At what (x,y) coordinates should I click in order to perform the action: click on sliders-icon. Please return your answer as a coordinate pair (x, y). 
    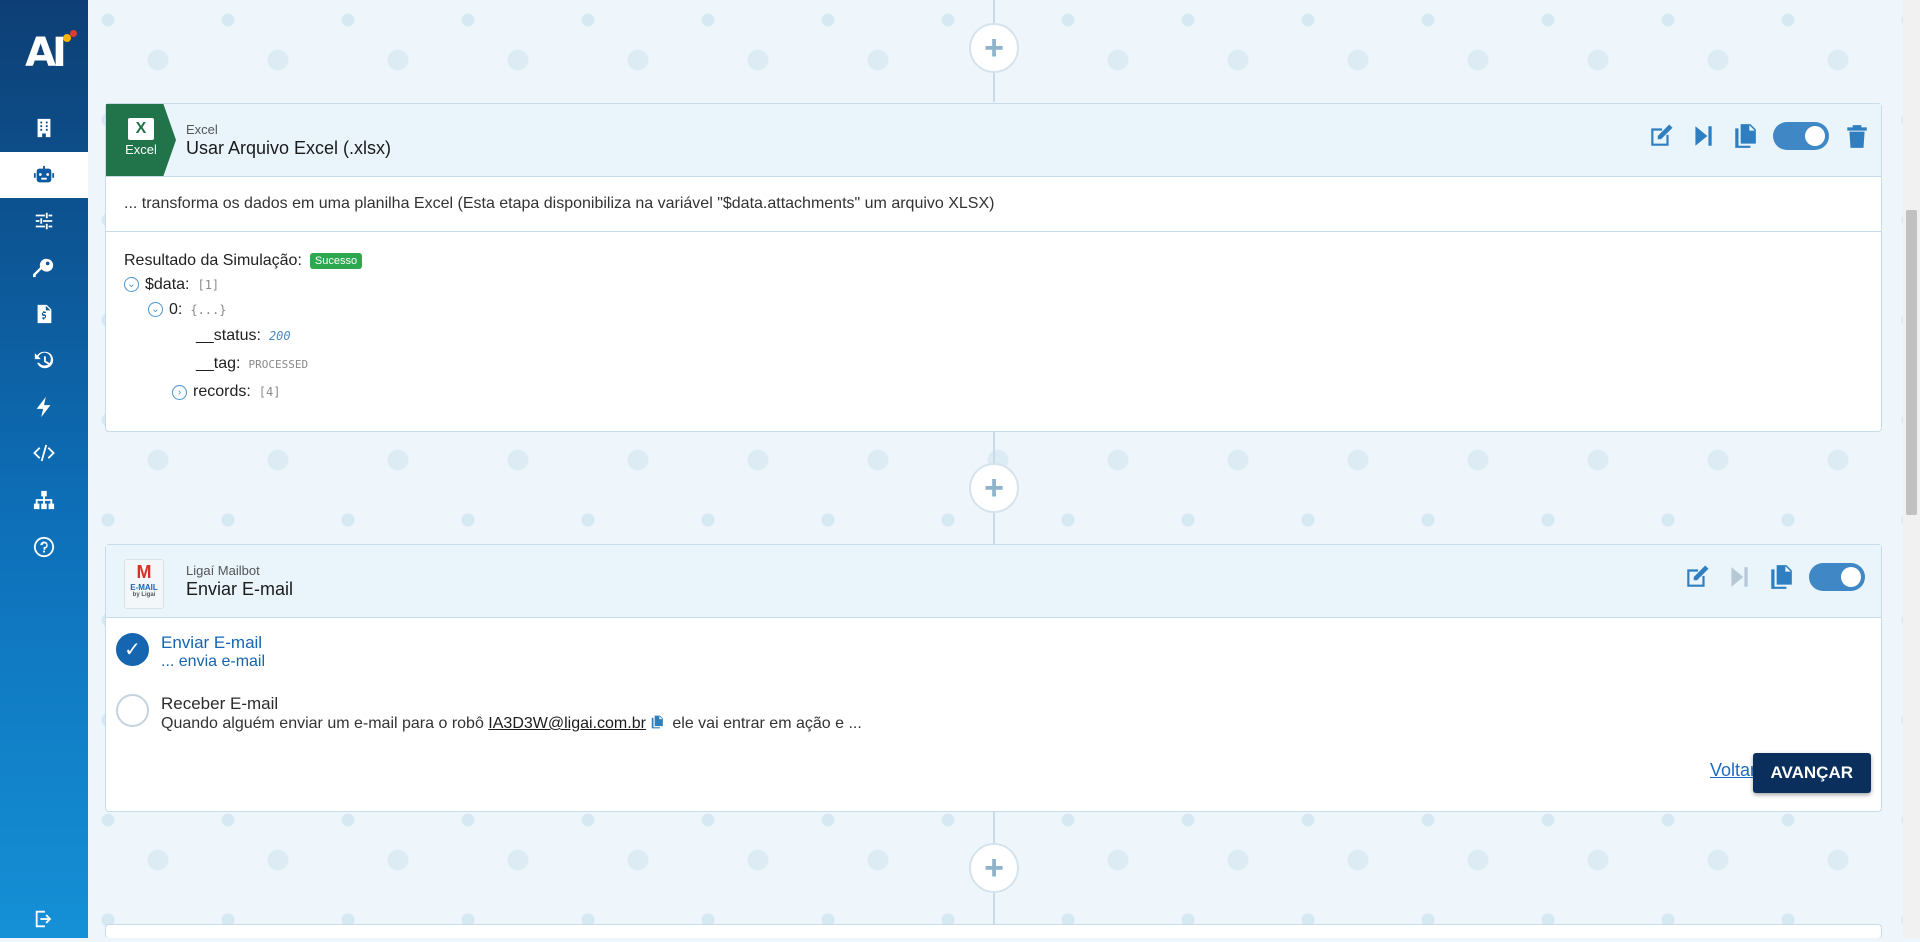
    Looking at the image, I should click on (44, 221).